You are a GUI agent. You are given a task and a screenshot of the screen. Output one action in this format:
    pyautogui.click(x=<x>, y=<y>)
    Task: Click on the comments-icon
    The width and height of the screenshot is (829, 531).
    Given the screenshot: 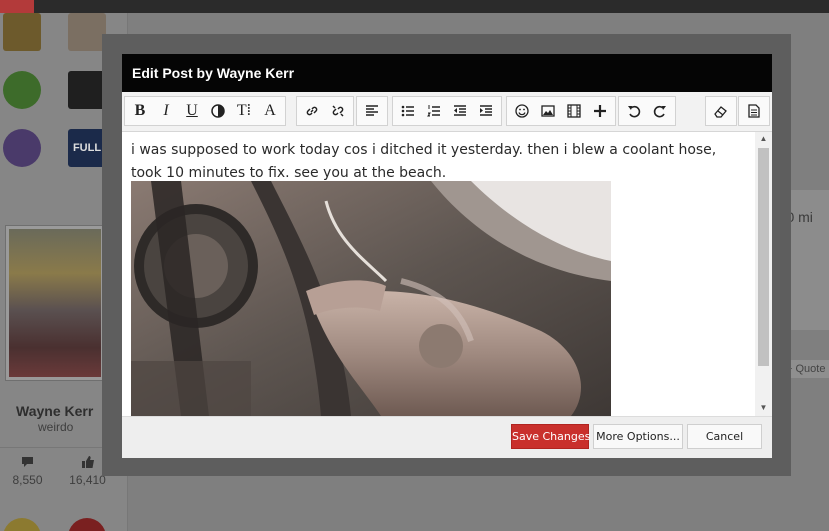 What is the action you would take?
    pyautogui.click(x=27, y=464)
    